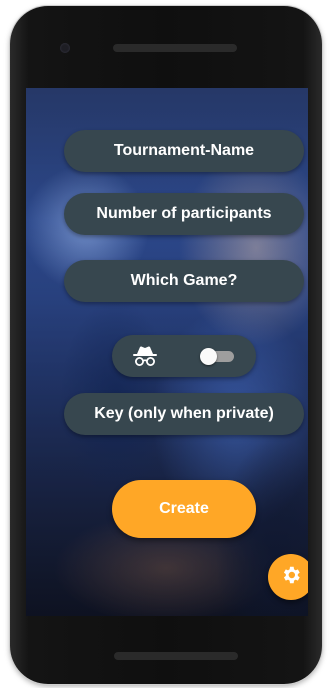 Image resolution: width=330 pixels, height=688 pixels. I want to click on create-button-label: Create, so click(184, 508).